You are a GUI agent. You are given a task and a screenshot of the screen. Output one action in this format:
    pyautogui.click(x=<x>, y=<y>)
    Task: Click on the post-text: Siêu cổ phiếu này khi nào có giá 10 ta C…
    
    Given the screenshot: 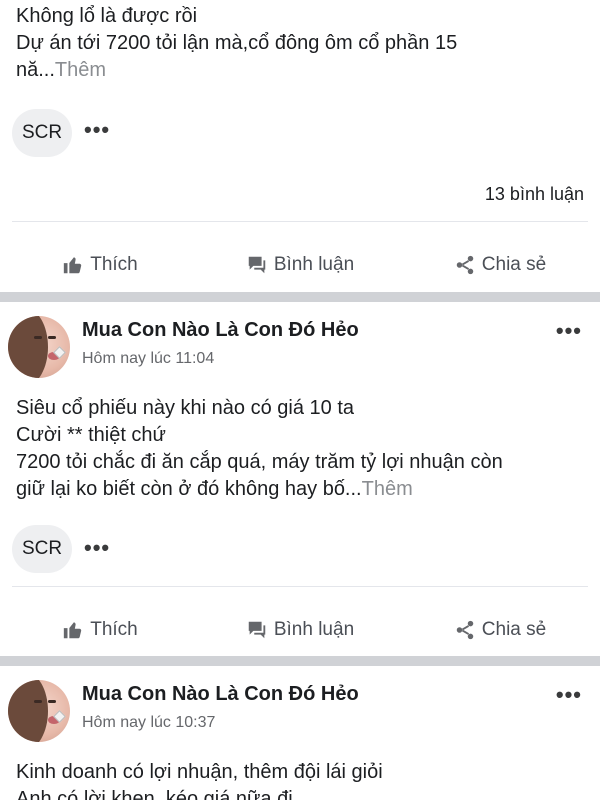 What is the action you would take?
    pyautogui.click(x=259, y=449)
    